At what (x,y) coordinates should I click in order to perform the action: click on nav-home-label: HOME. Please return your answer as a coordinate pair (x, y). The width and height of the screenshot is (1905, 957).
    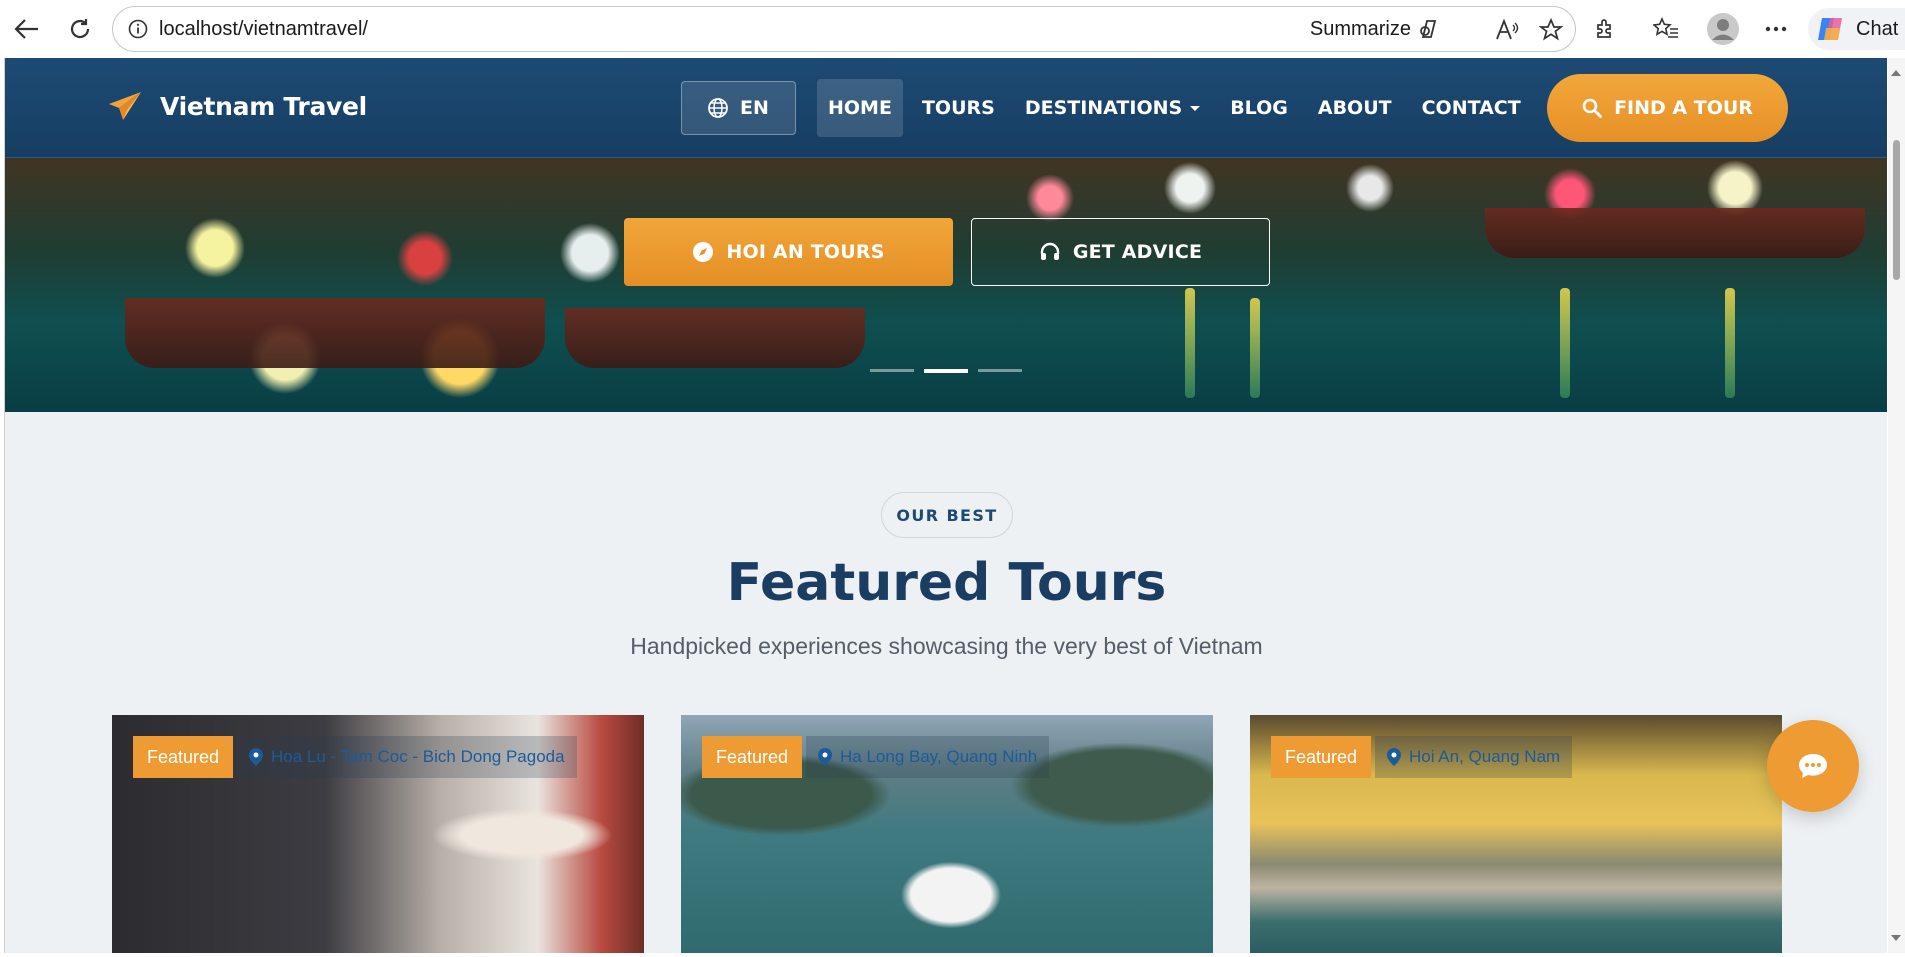
    Looking at the image, I should click on (860, 108).